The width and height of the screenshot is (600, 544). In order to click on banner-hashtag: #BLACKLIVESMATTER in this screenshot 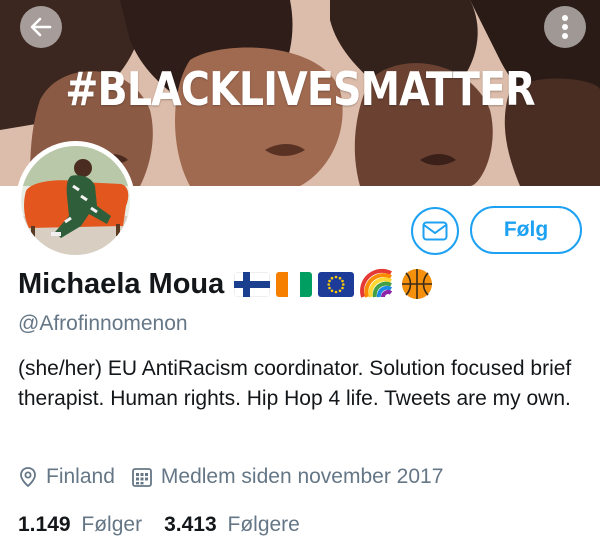, I will do `click(300, 89)`.